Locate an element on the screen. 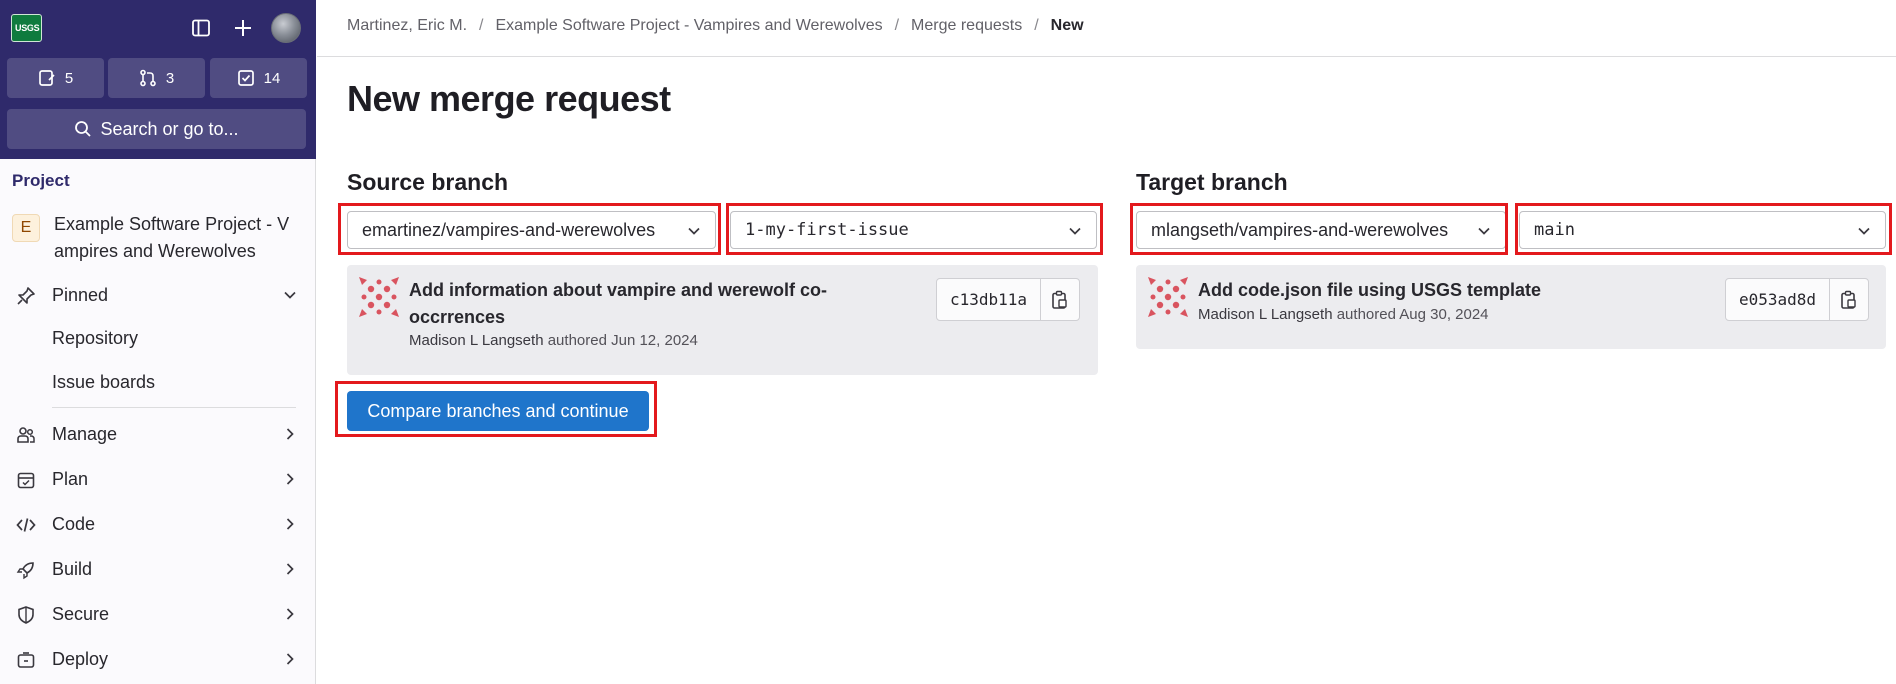 The width and height of the screenshot is (1896, 684). target-commit-title: Add code.json file using USGS template is located at coordinates (1369, 290).